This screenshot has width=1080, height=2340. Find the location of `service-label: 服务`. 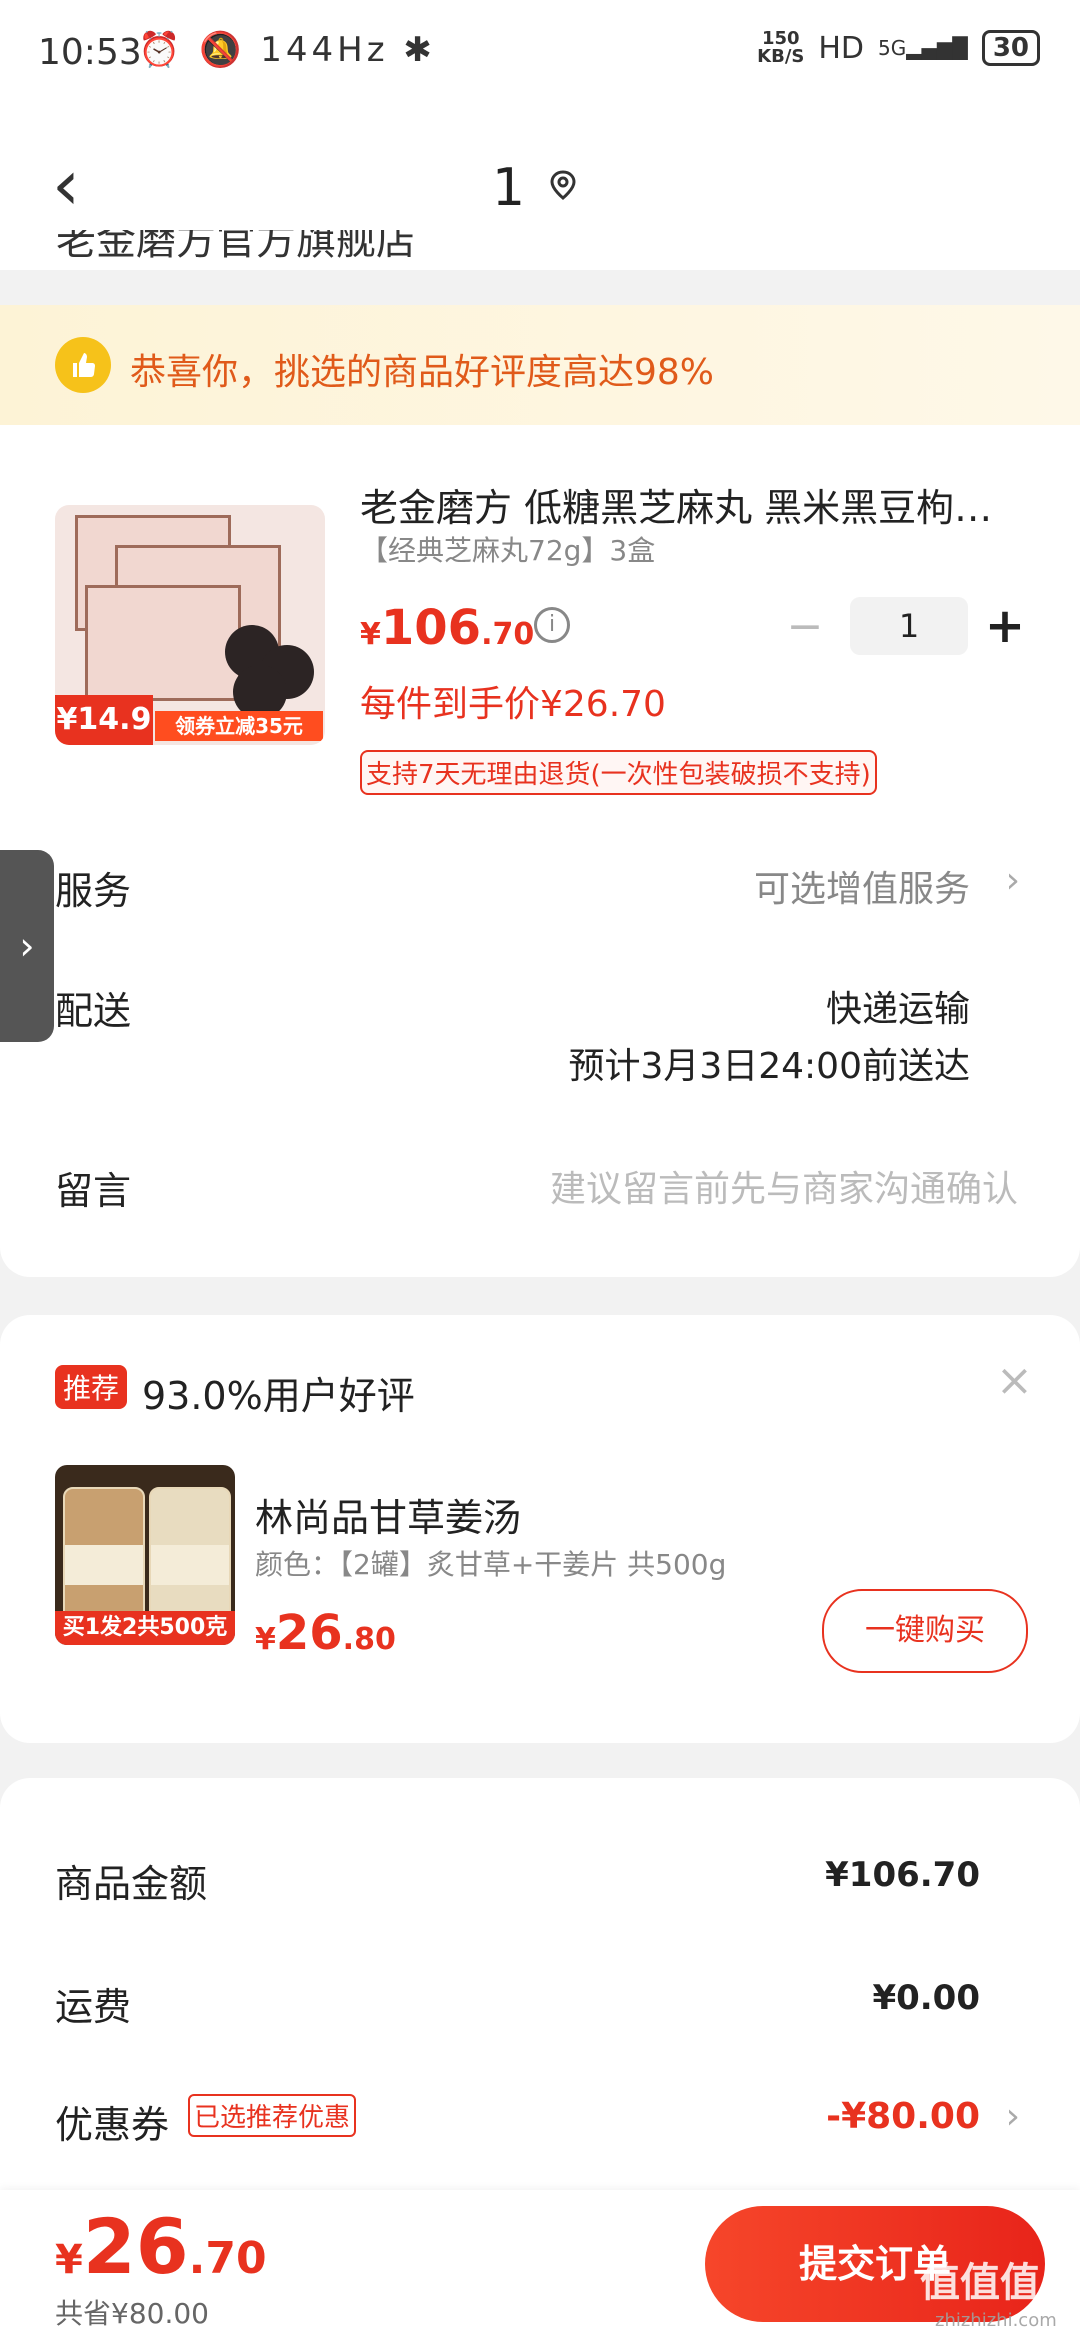

service-label: 服务 is located at coordinates (93, 891).